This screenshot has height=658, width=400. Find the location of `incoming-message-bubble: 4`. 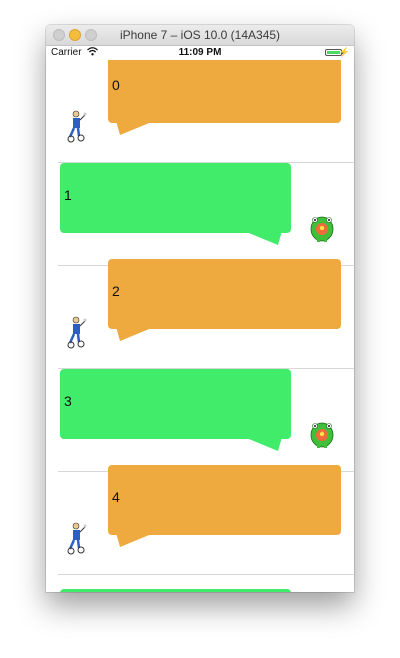

incoming-message-bubble: 4 is located at coordinates (224, 506).